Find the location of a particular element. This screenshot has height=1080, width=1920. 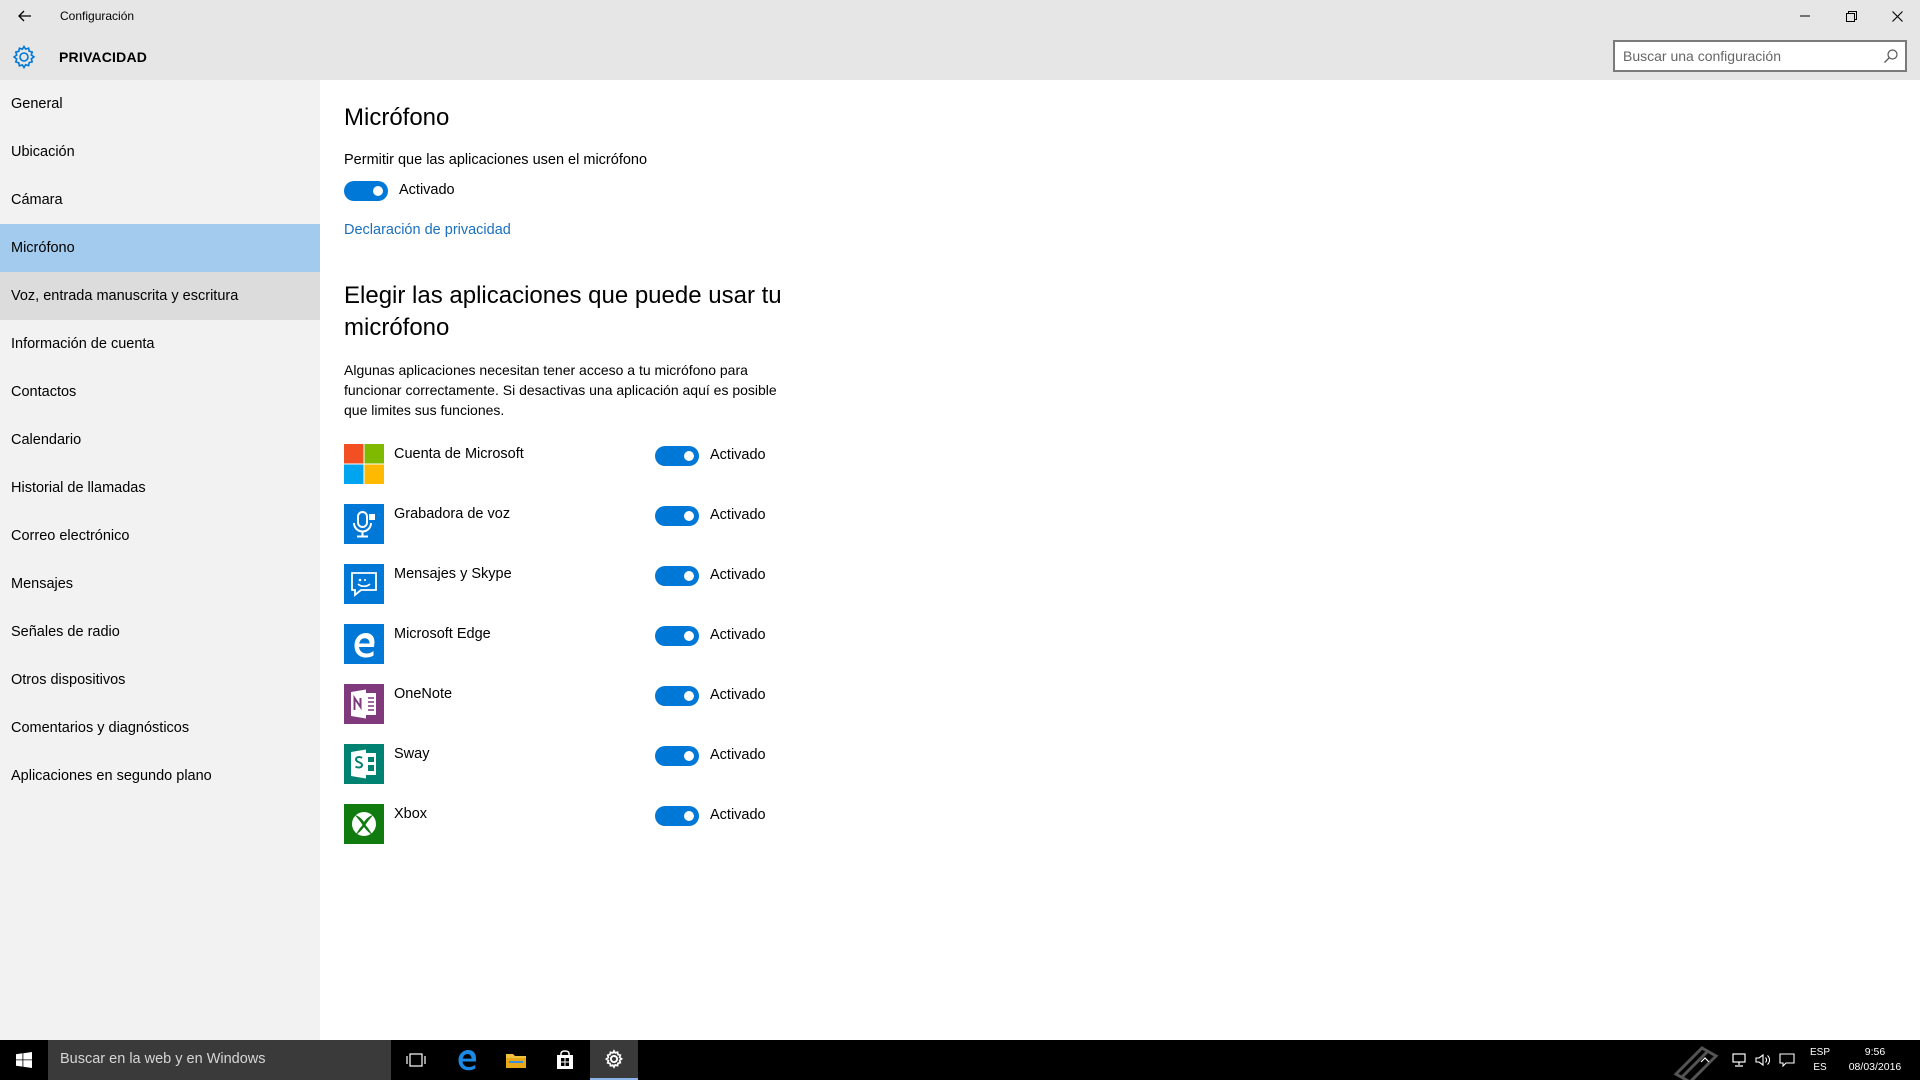

app-name: Microsoft Edge is located at coordinates (442, 634).